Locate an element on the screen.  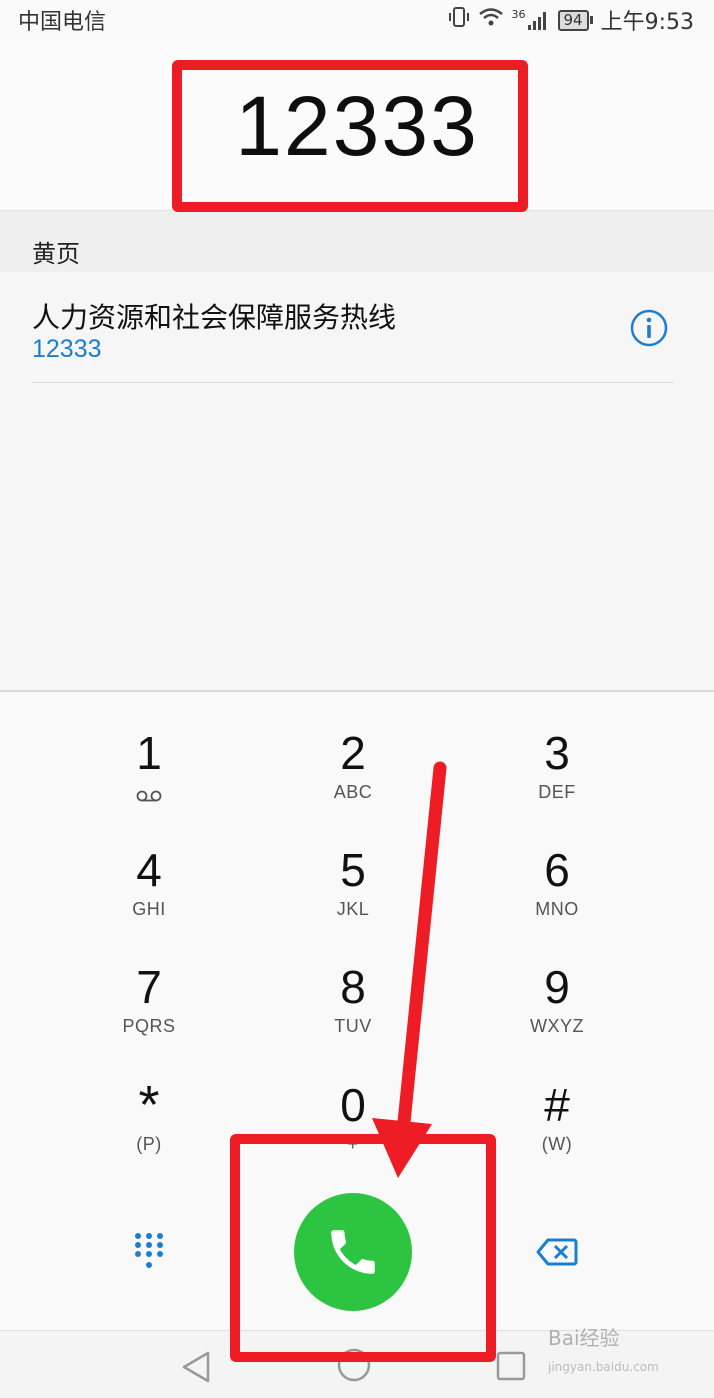
watermark-url: jingyan.baidu.com is located at coordinates (603, 1367).